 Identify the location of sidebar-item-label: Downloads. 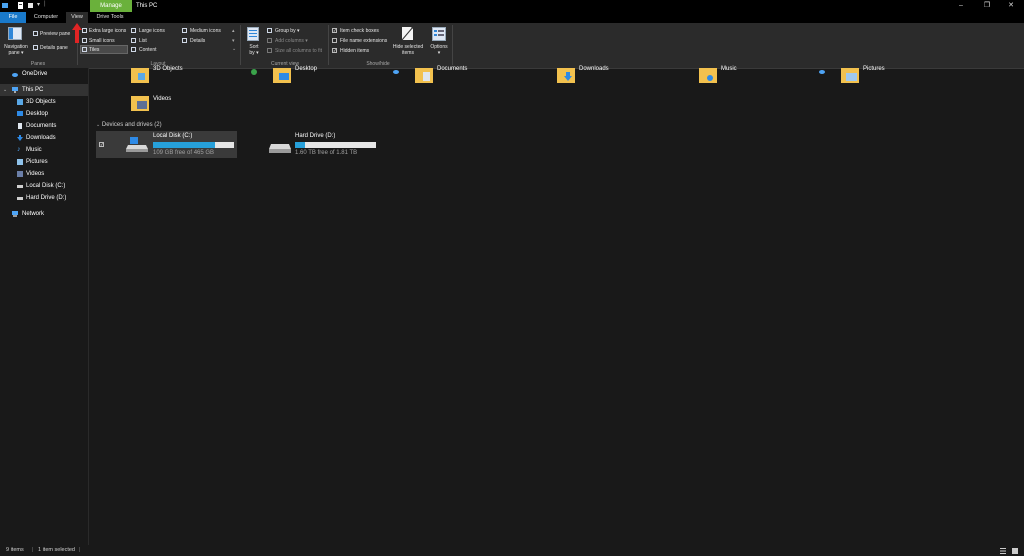
(41, 138).